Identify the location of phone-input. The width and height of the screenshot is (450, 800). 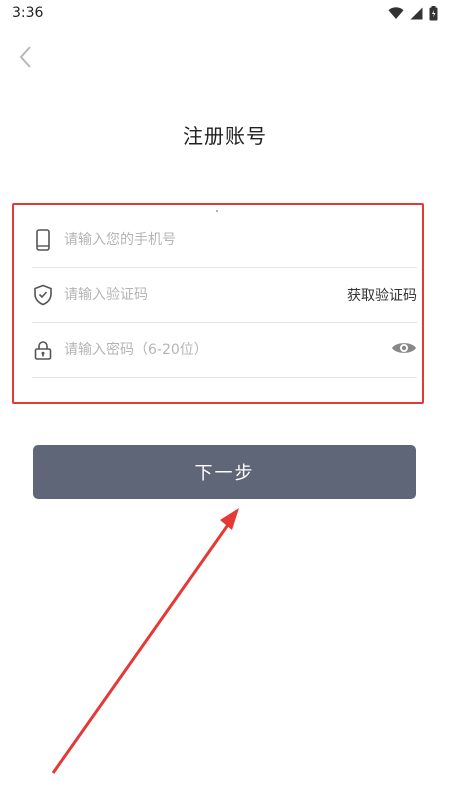
(240, 240).